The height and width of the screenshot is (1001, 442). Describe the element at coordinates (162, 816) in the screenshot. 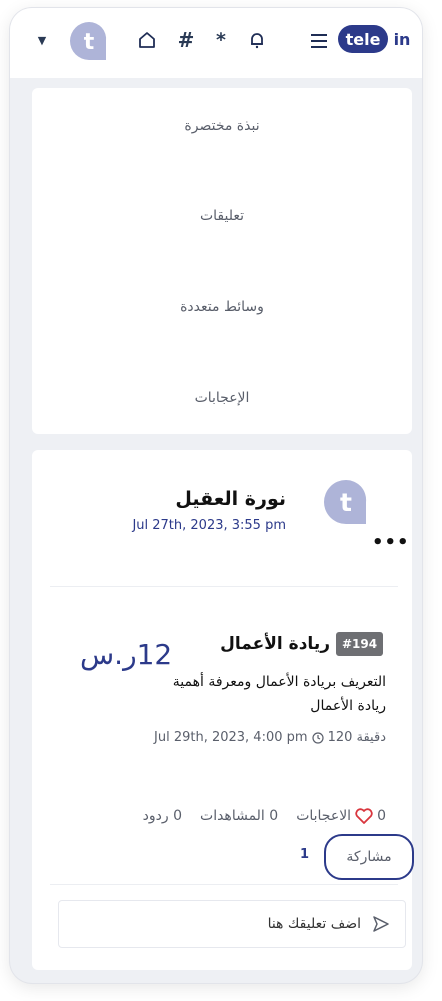

I see `replies-stat: 0 ردود` at that location.